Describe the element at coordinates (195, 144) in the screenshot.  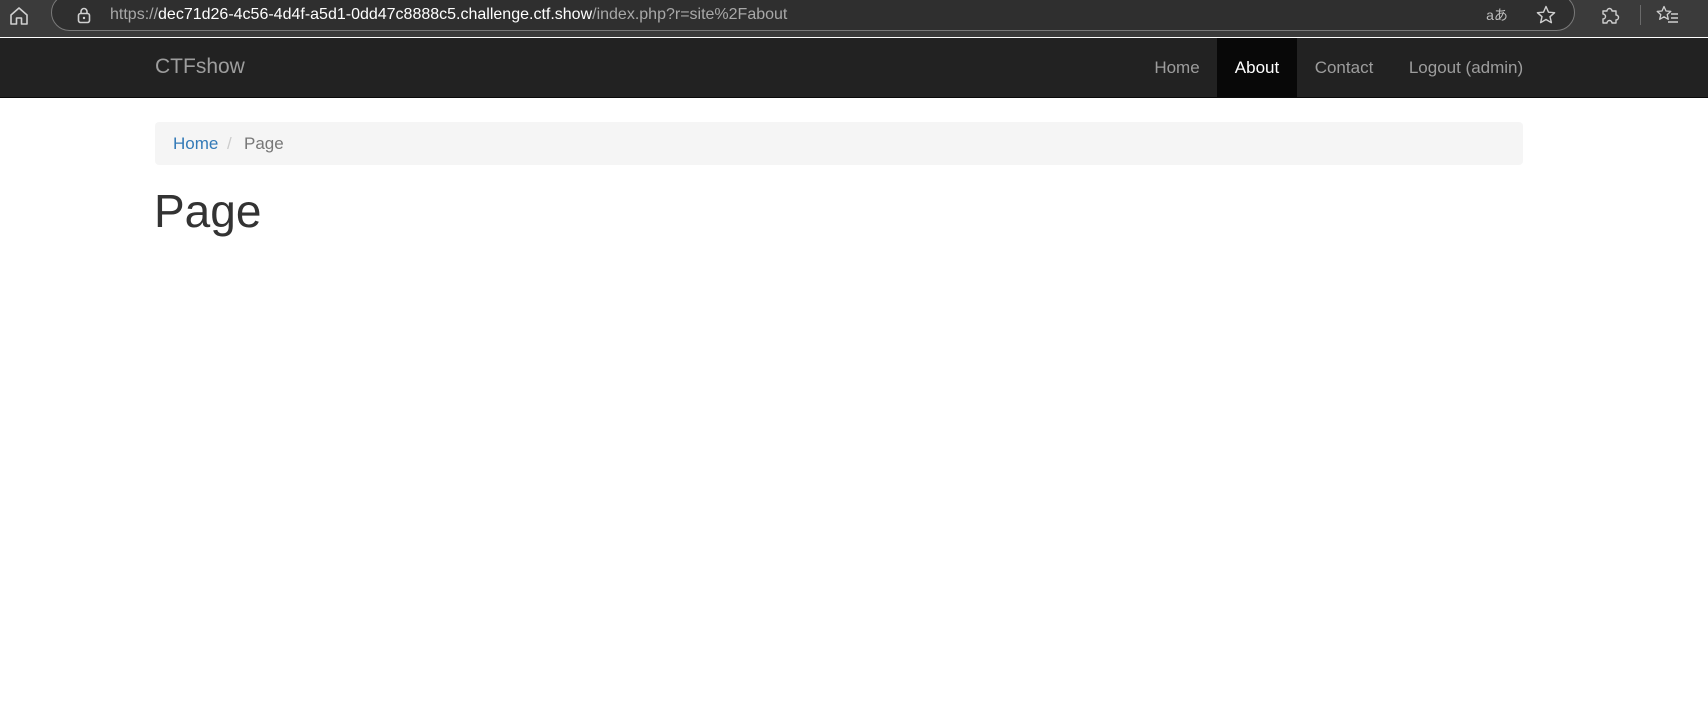
I see `breadcrumb-home-link: Home` at that location.